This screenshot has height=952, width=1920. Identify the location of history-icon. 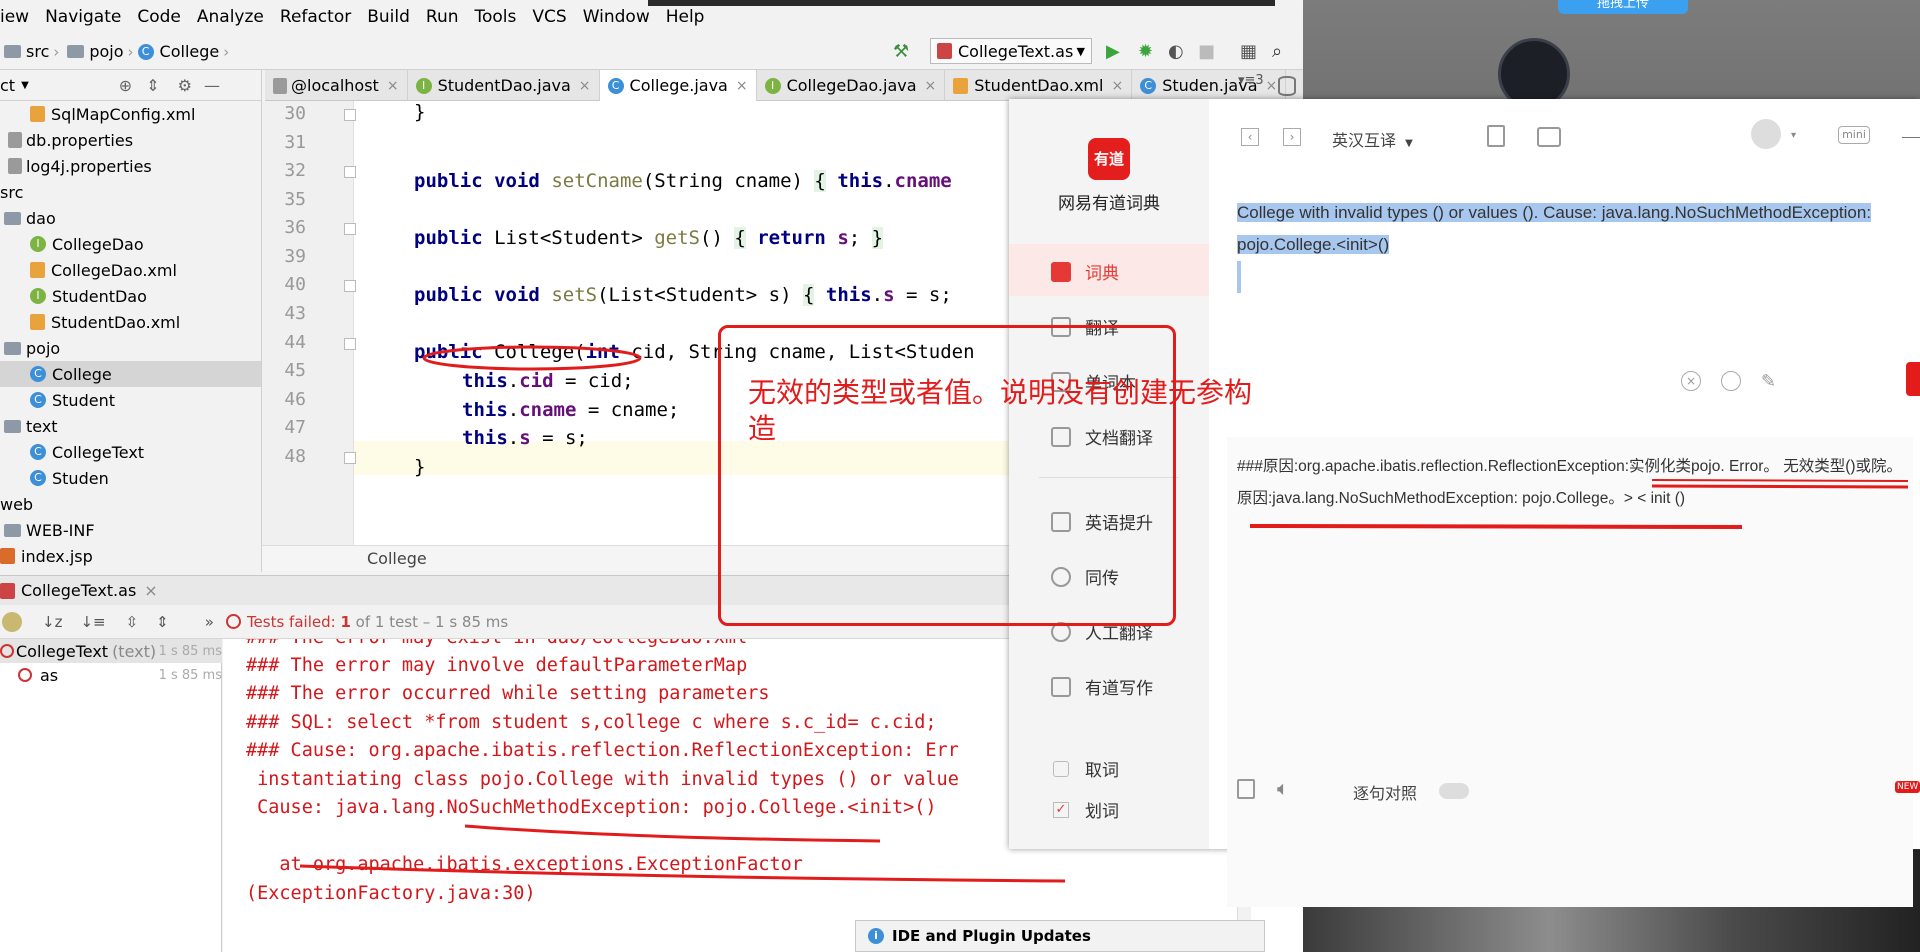
(1731, 381).